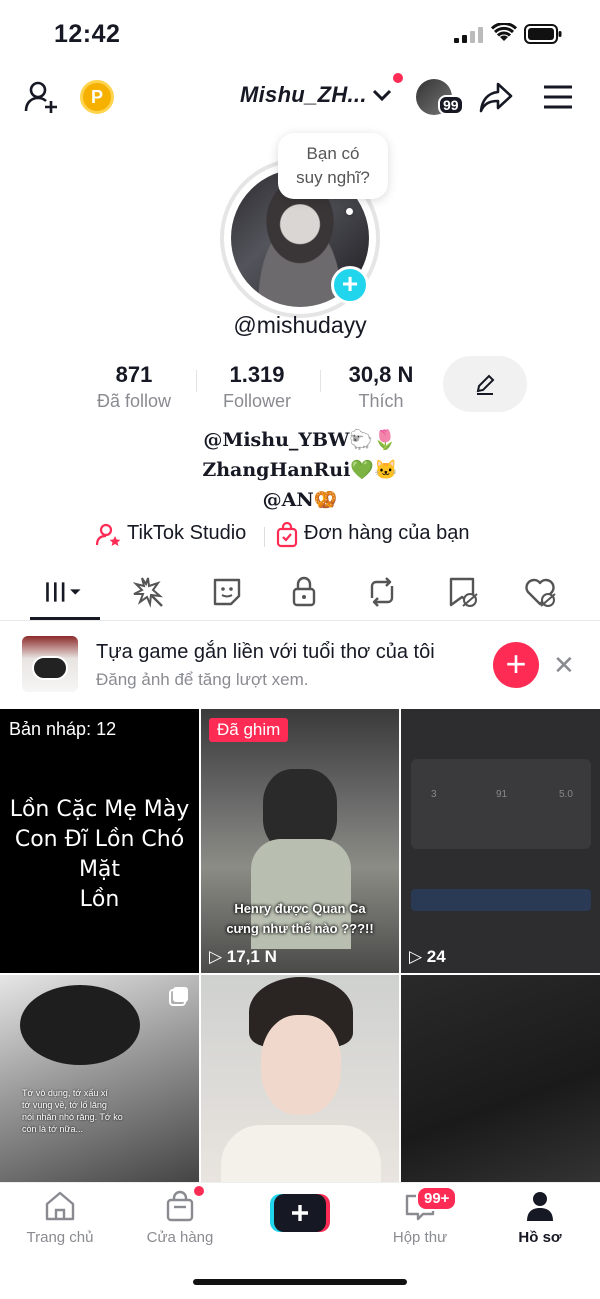 This screenshot has height=1299, width=600. I want to click on create-plus-button, so click(300, 1213).